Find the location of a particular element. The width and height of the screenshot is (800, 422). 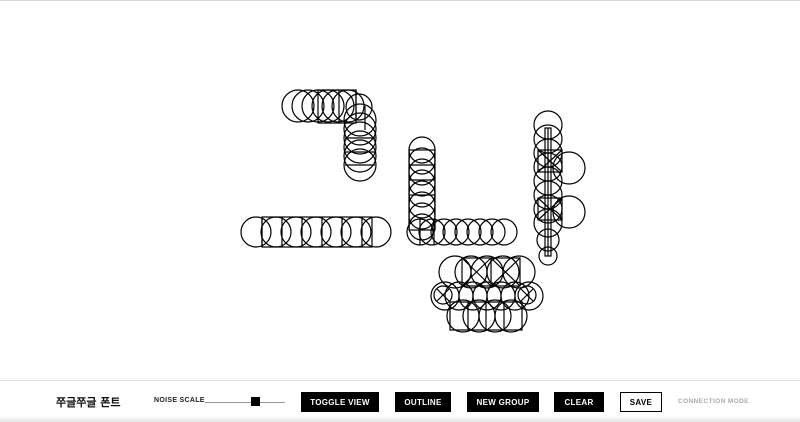

toolbar-shadow is located at coordinates (400, 419).